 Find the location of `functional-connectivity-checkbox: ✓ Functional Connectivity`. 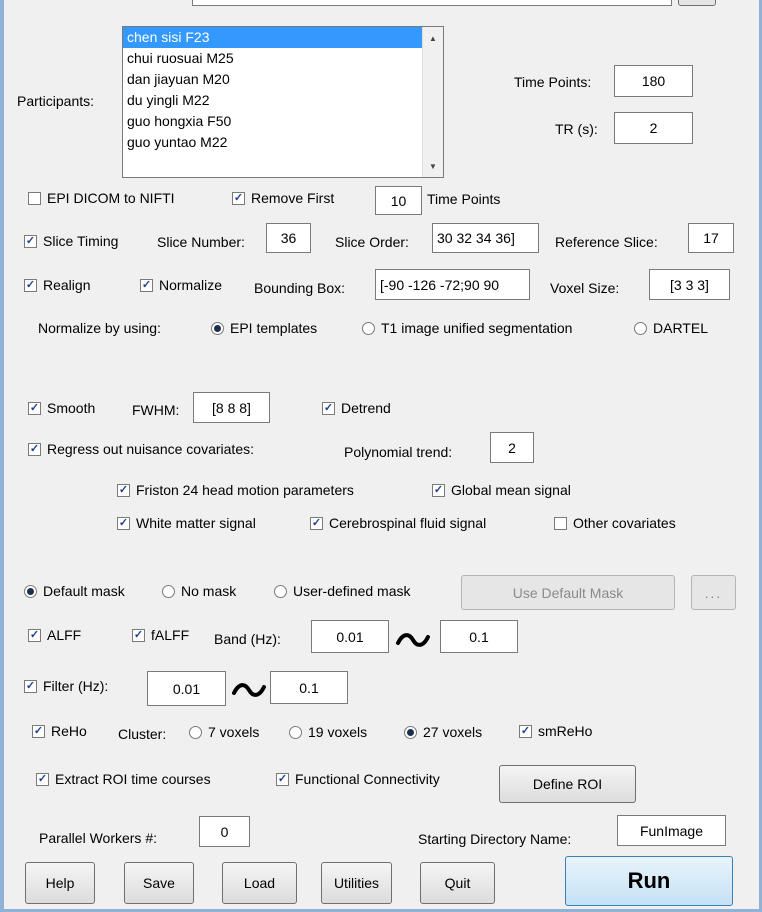

functional-connectivity-checkbox: ✓ Functional Connectivity is located at coordinates (358, 779).